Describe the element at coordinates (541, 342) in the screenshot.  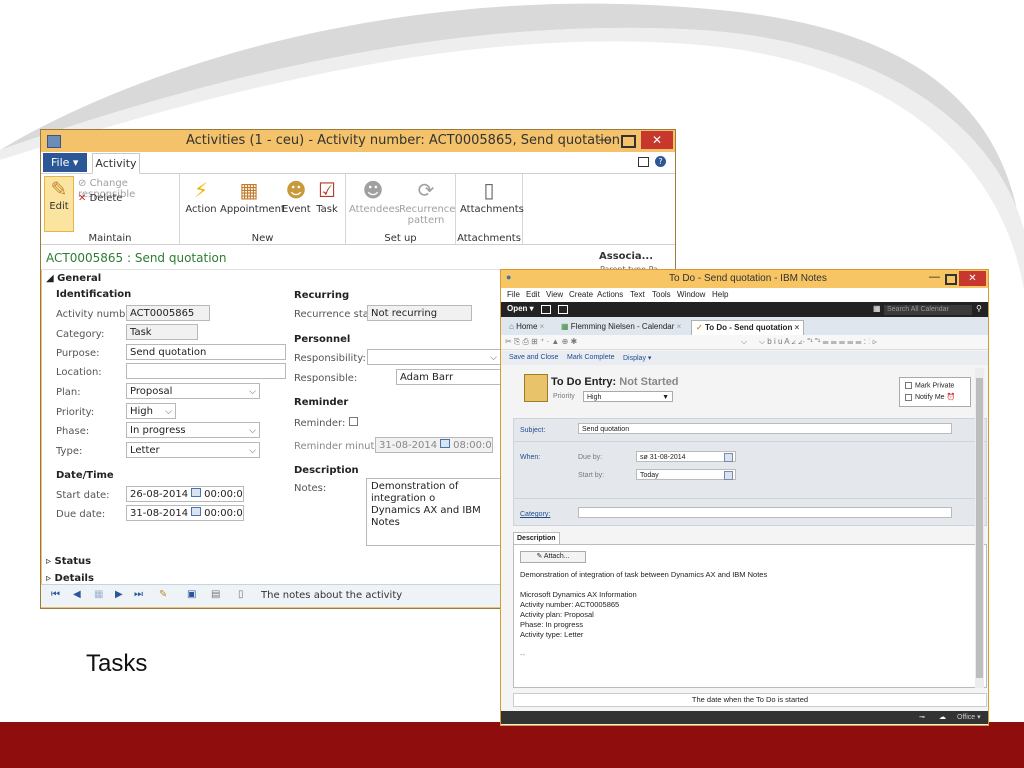
I see `format-tools-icon: ✂ ⎘ ⎙ ⊞ ⁺ · ▲ ⊕ ✱` at that location.